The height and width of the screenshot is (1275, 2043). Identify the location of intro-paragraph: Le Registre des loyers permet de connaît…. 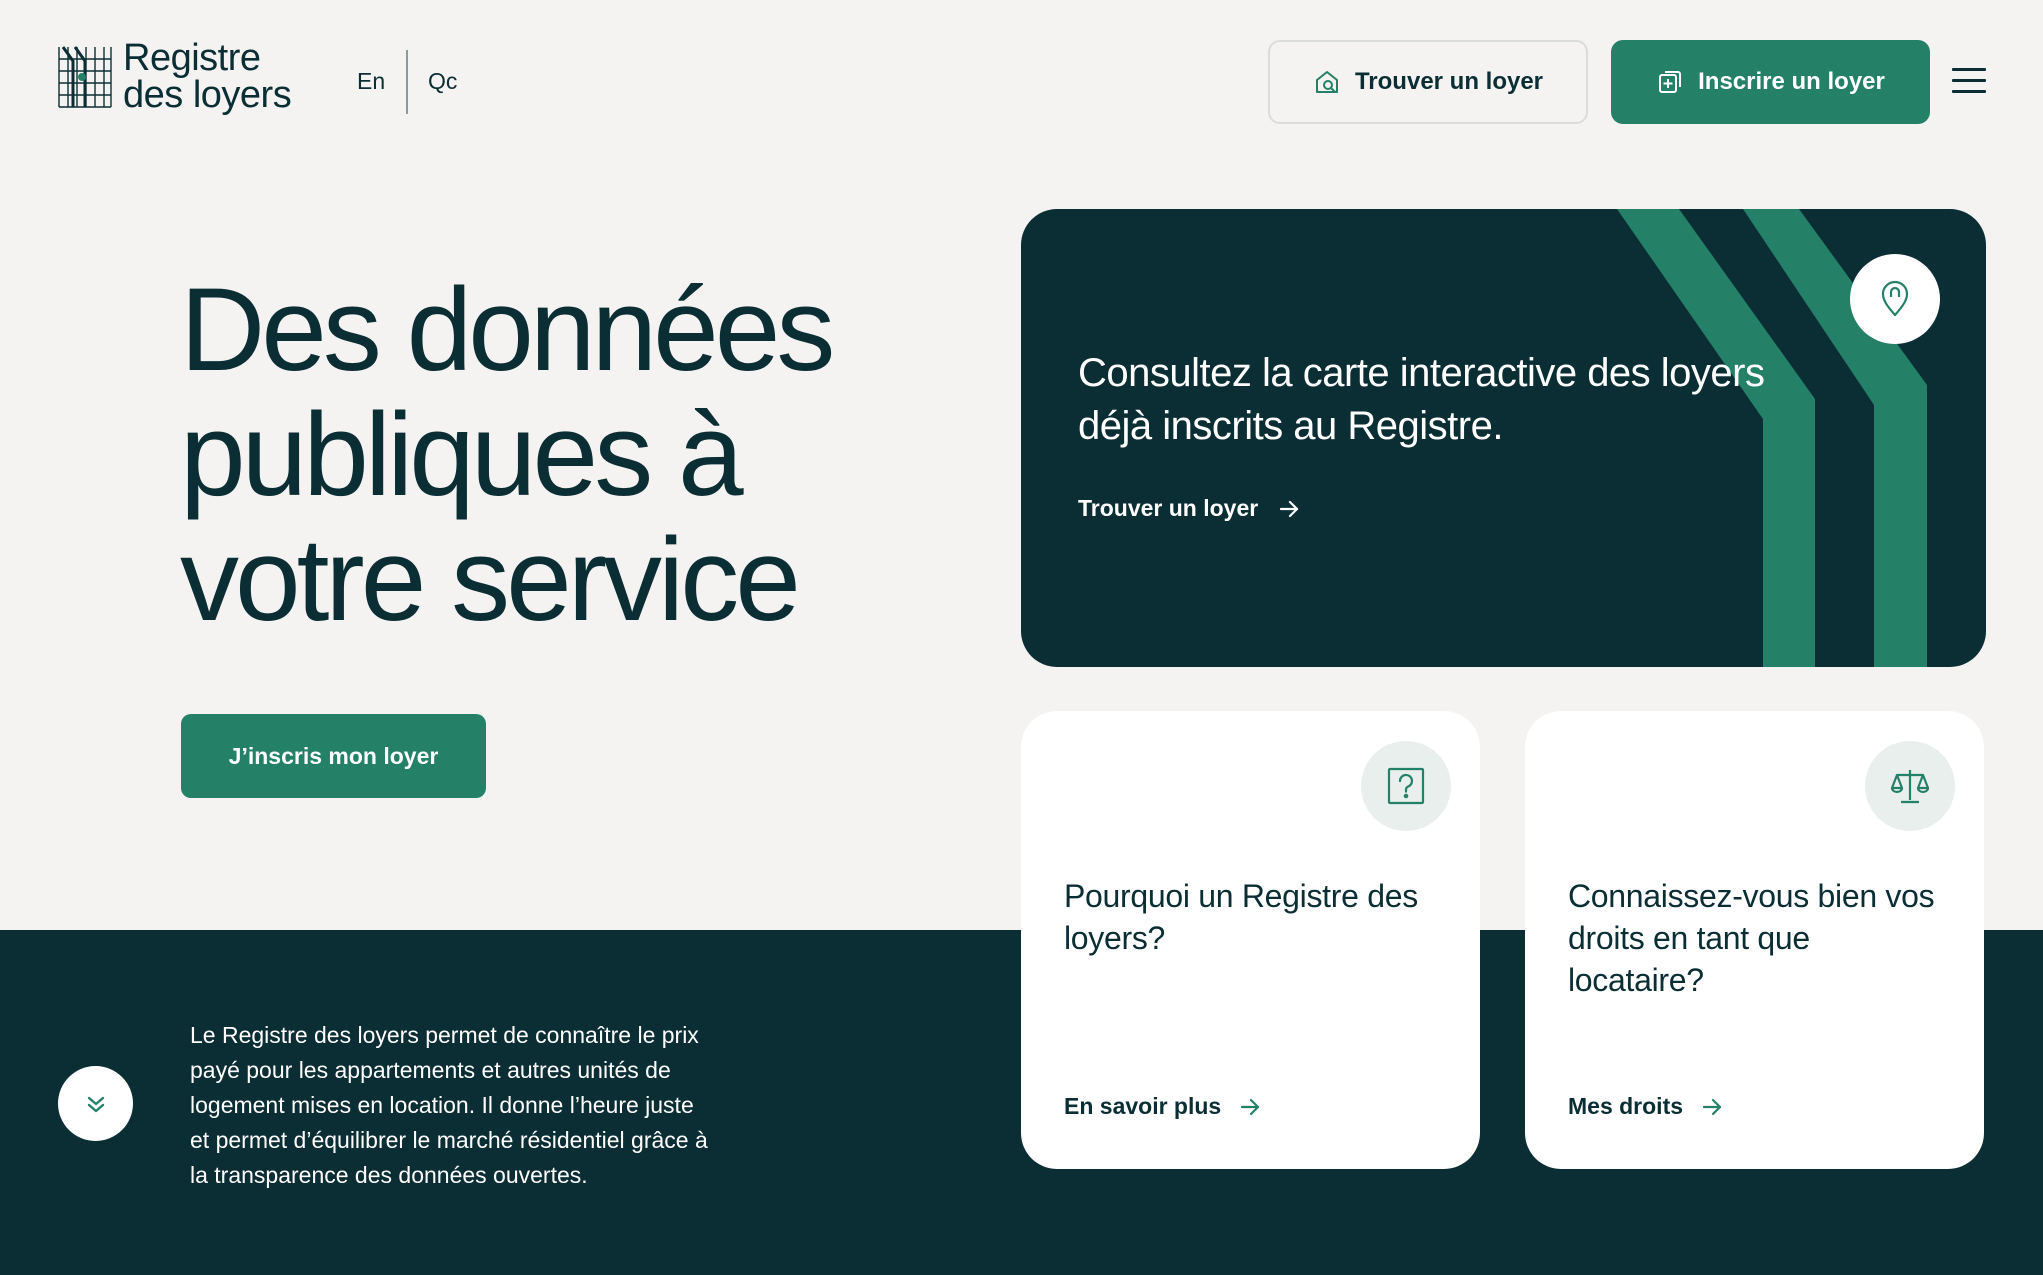
(449, 1105).